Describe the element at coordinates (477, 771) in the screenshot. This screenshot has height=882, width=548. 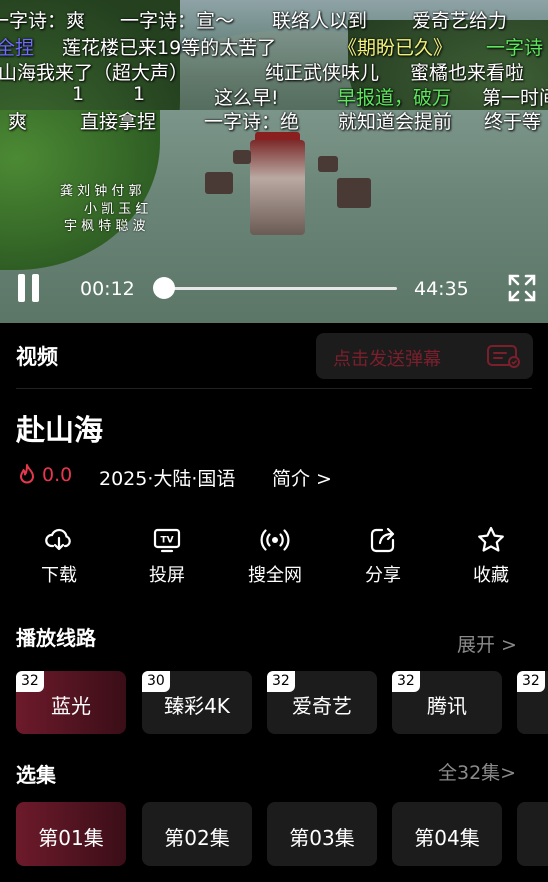
I see `episodes-all-link: 全32集>` at that location.